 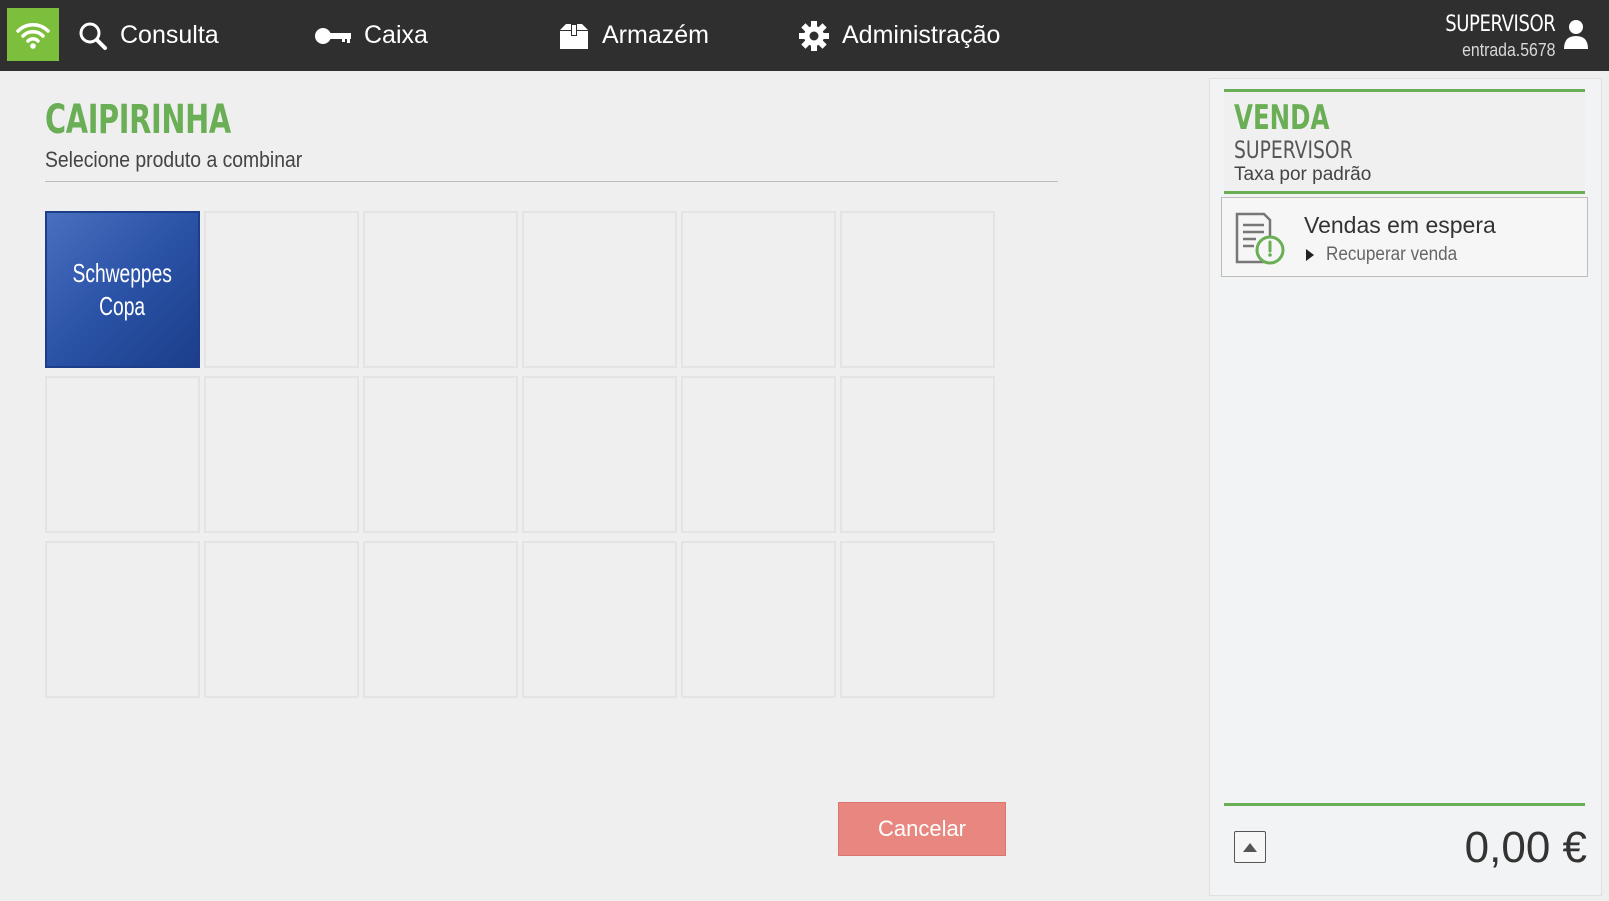 I want to click on wifi-status-button, so click(x=33, y=34).